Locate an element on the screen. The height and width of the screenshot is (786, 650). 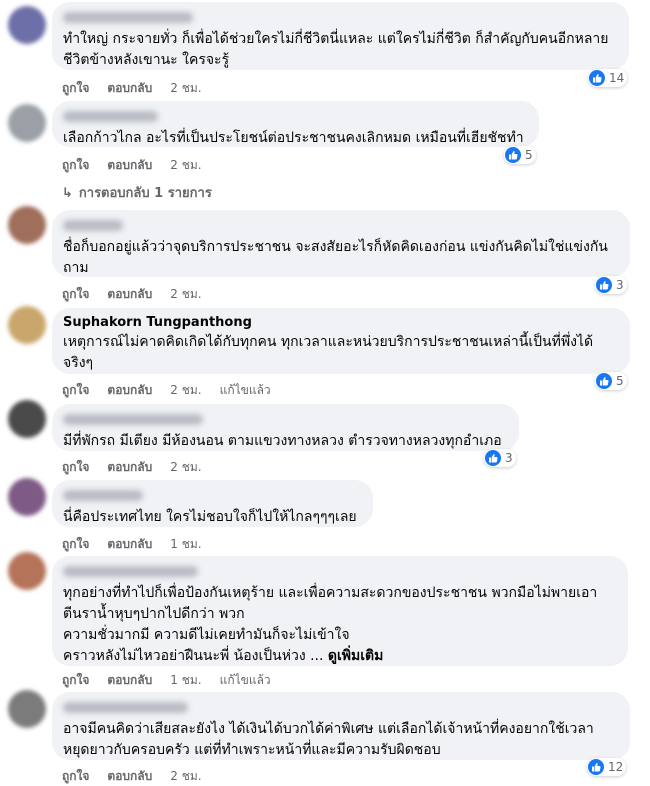
comment-actions: ถูกใจ ตอบกลับ 2 ชม. แก้ไขแล้ว is located at coordinates (175, 390).